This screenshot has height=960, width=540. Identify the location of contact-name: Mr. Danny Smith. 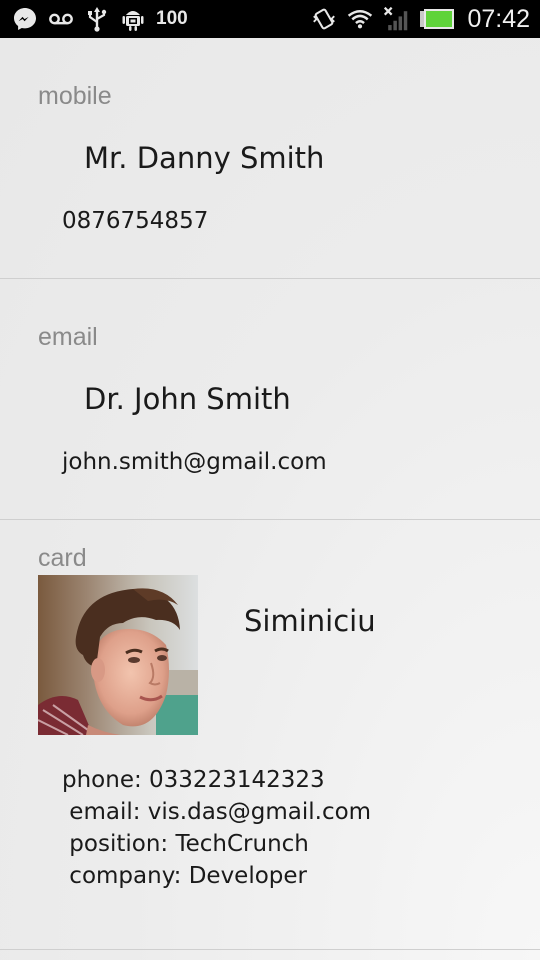
(204, 158).